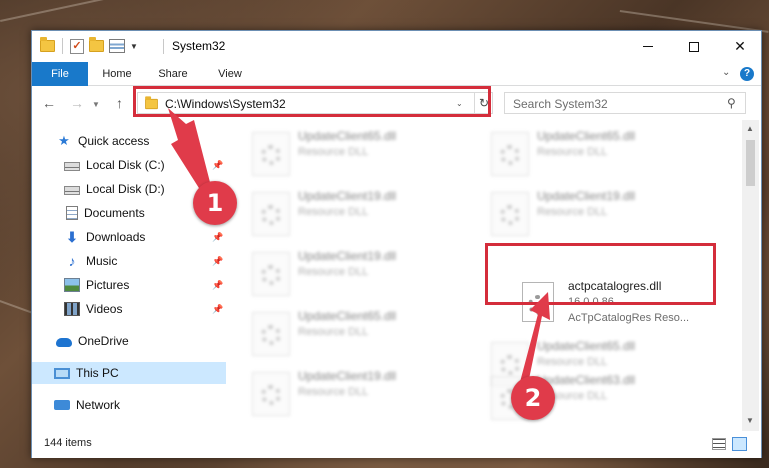 The height and width of the screenshot is (468, 769). What do you see at coordinates (47, 44) in the screenshot?
I see `folder-icon` at bounding box center [47, 44].